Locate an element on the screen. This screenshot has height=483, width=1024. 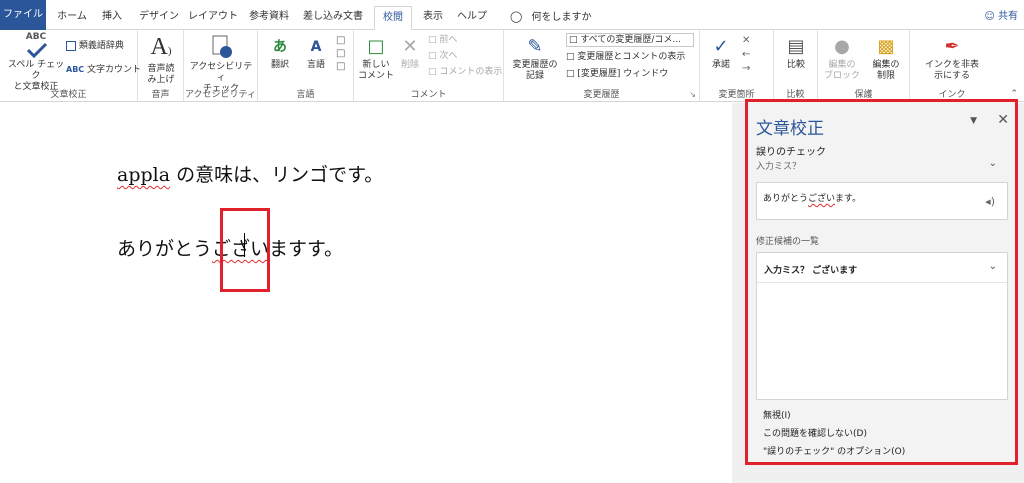
check-accessibility-button: アクセシビリティ チェック is located at coordinates (221, 64).